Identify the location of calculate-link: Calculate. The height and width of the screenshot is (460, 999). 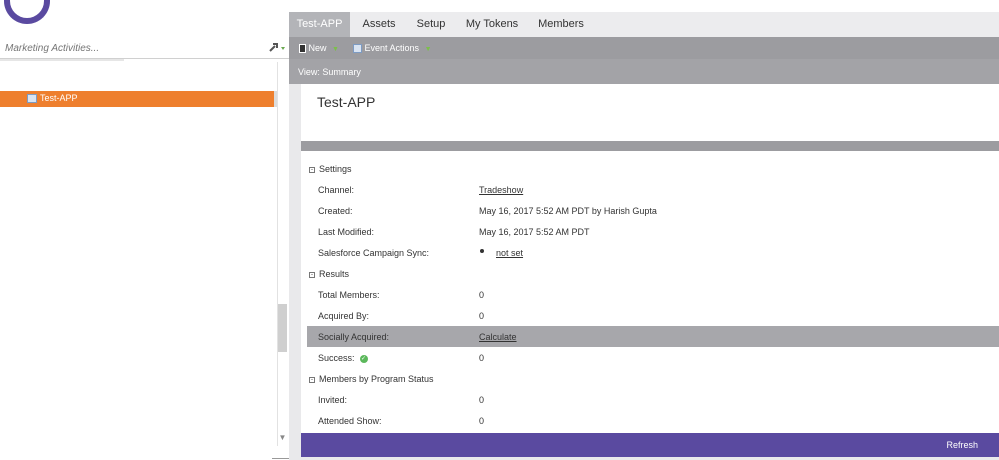
(498, 337).